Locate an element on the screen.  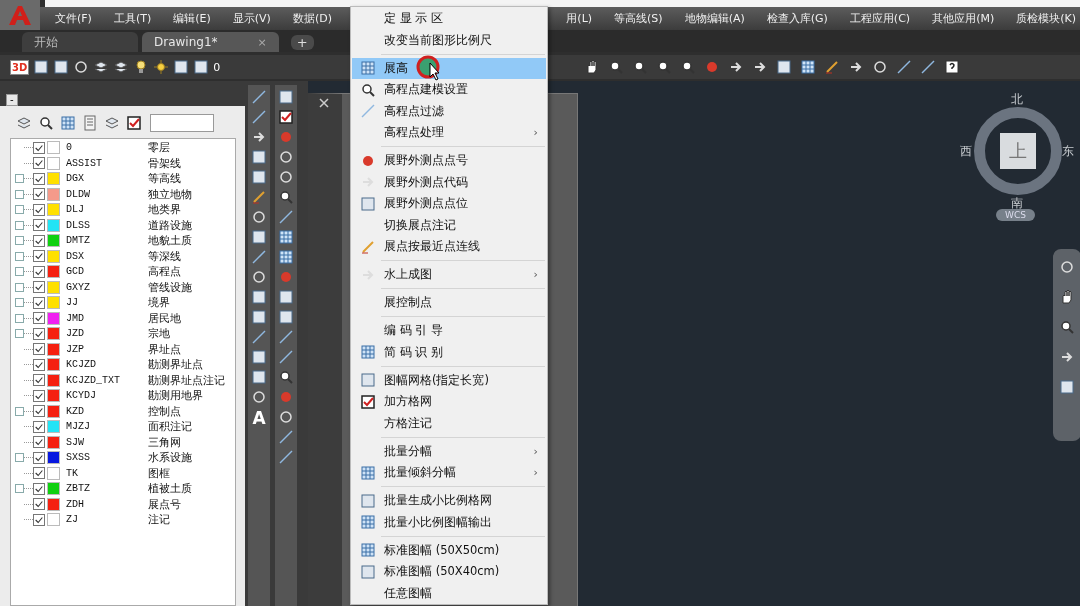
layer-name: DGX is located at coordinates (107, 179).